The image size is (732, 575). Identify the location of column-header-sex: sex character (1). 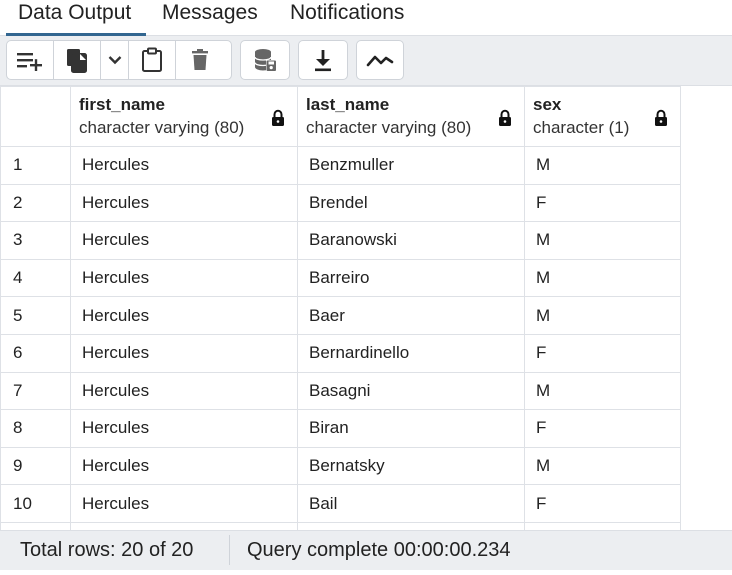
(602, 116).